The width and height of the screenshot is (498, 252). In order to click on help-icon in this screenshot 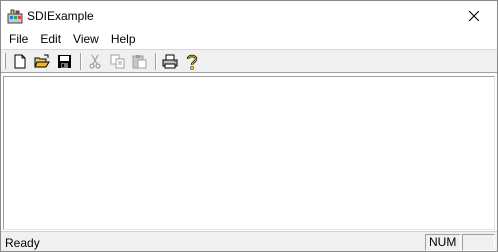, I will do `click(192, 61)`.